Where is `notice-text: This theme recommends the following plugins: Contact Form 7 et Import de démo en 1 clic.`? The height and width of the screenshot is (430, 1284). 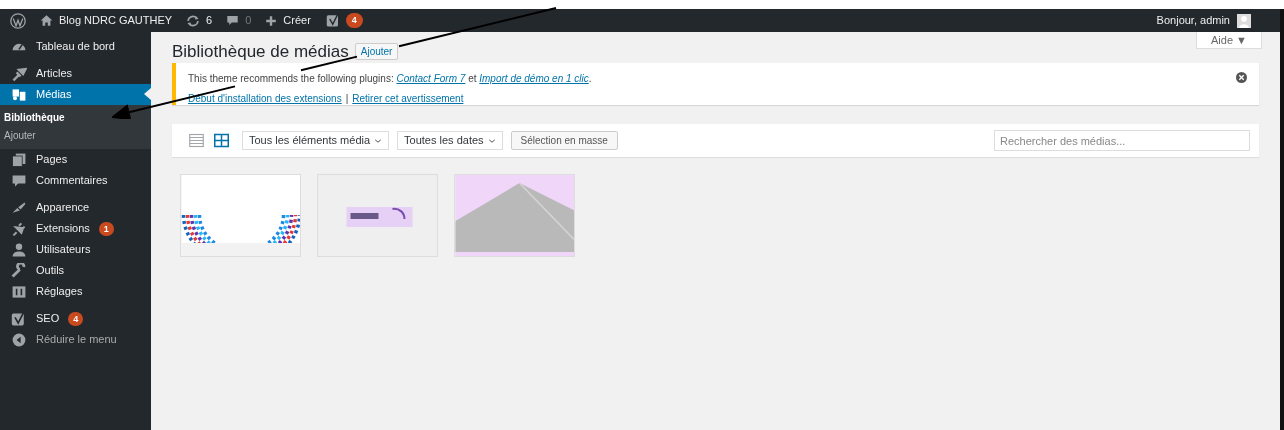 notice-text: This theme recommends the following plugins: Contact Form 7 et Import de démo en 1 clic. is located at coordinates (390, 79).